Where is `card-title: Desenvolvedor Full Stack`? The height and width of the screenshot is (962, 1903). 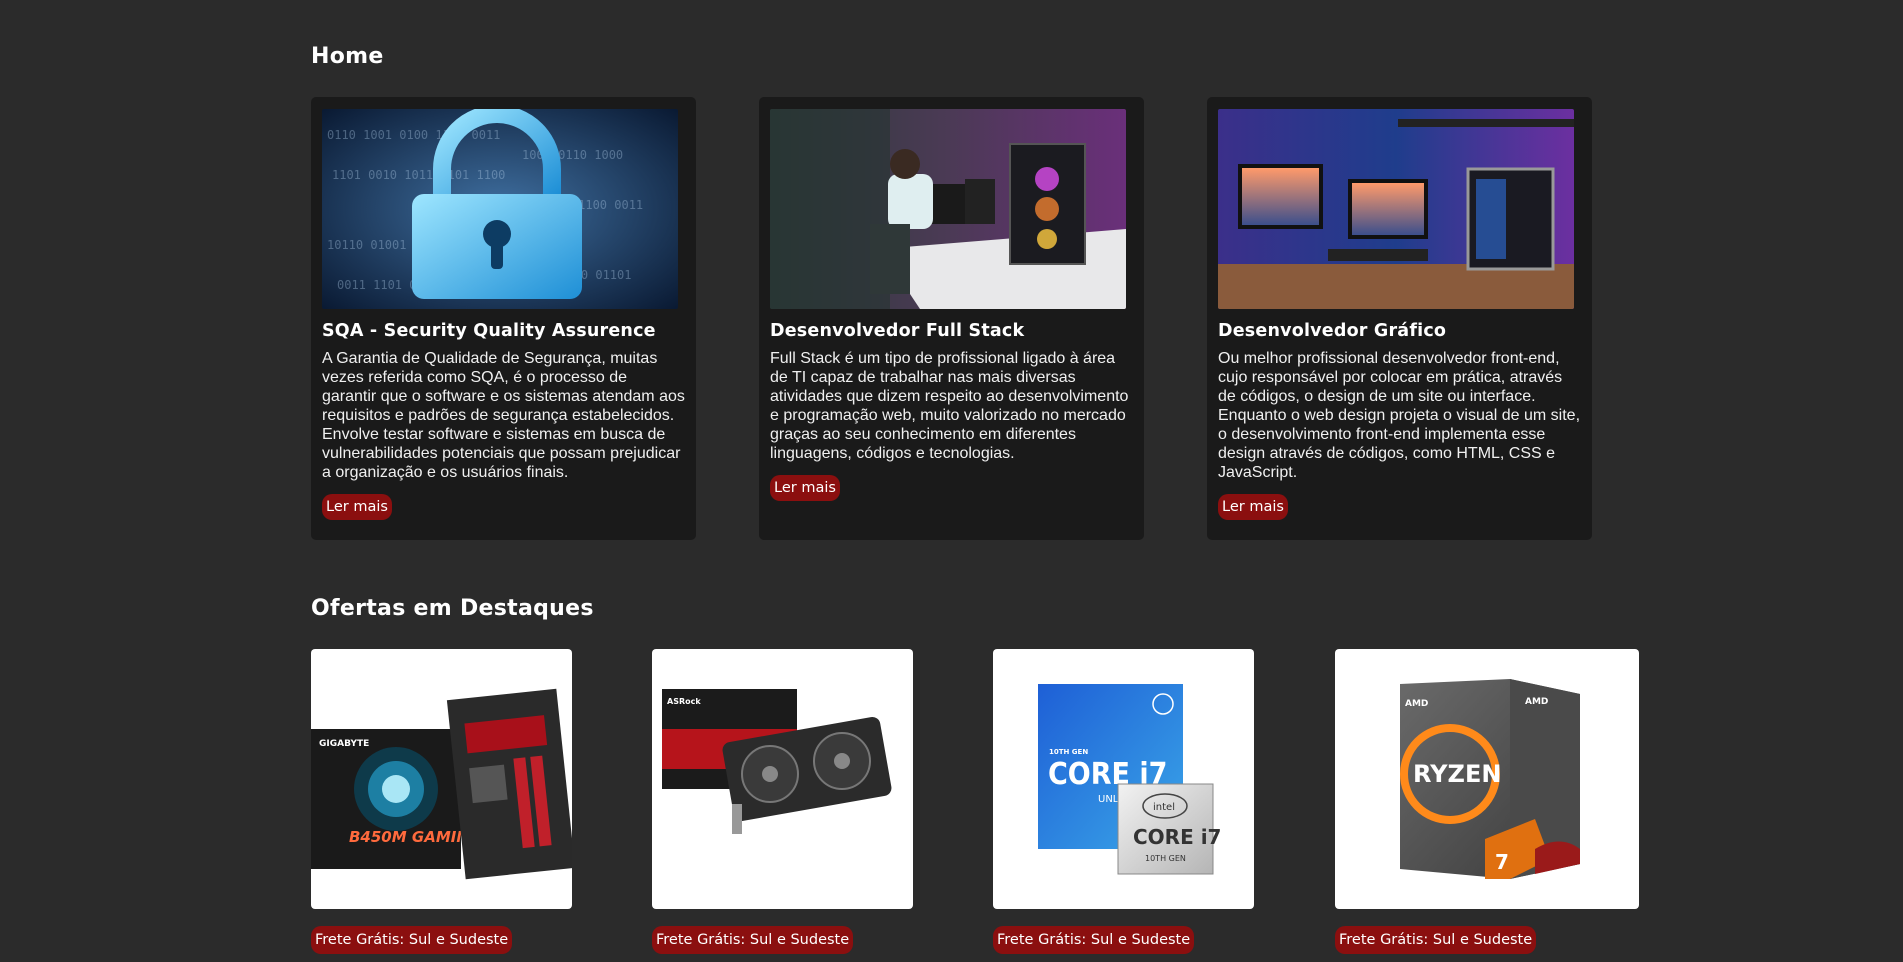 card-title: Desenvolvedor Full Stack is located at coordinates (897, 331).